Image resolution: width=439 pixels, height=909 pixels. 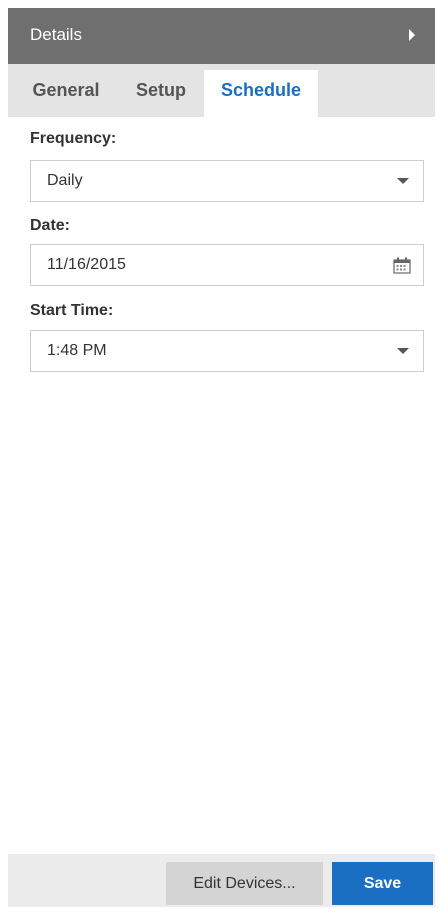 I want to click on start-time-value: 1:48 PM, so click(x=77, y=350).